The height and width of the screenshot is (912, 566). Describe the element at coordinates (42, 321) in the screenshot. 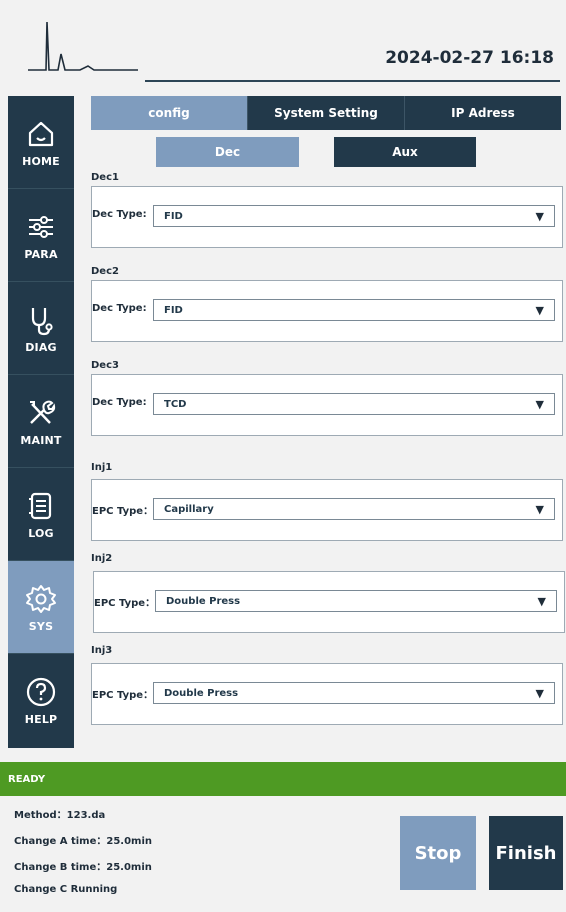

I see `stethoscope-icon` at that location.